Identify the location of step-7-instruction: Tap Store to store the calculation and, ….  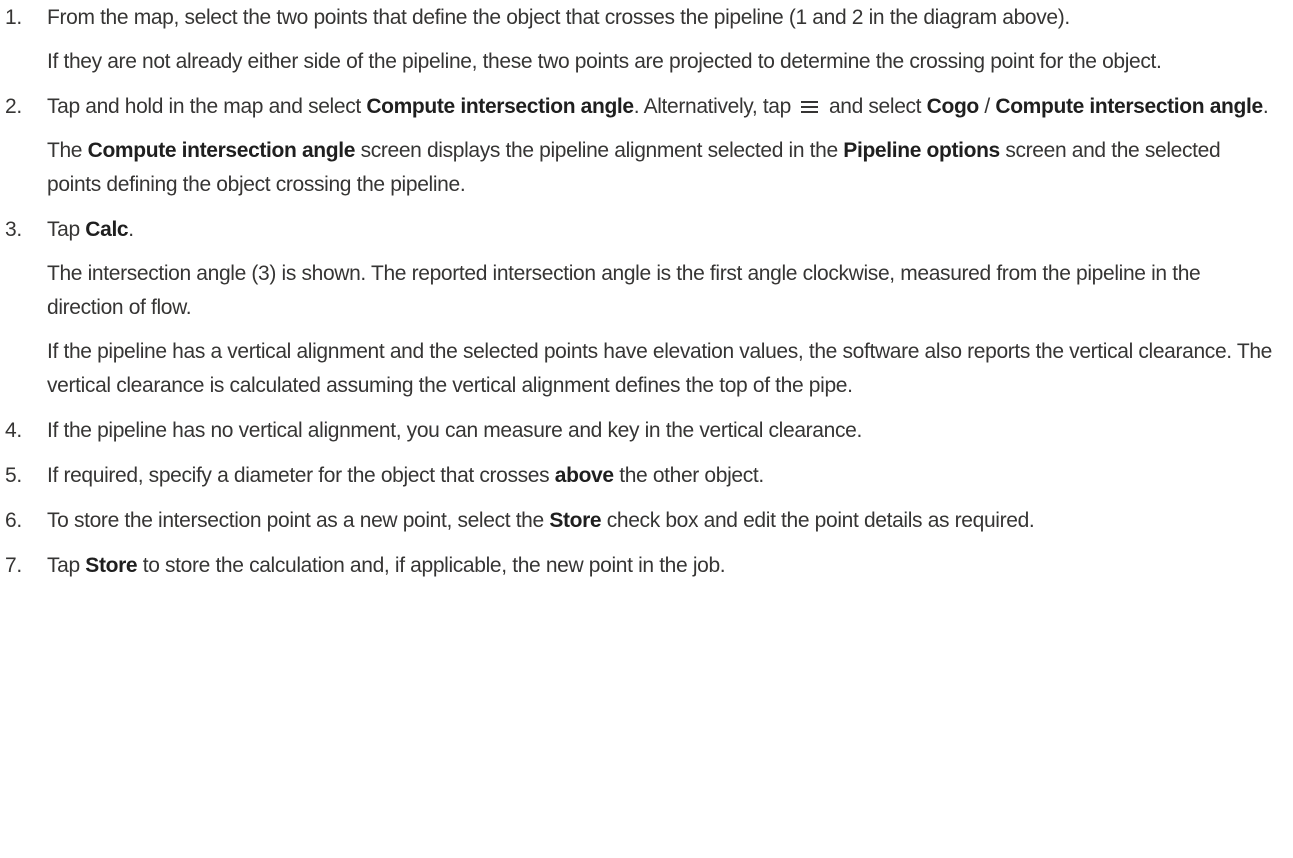
(663, 566).